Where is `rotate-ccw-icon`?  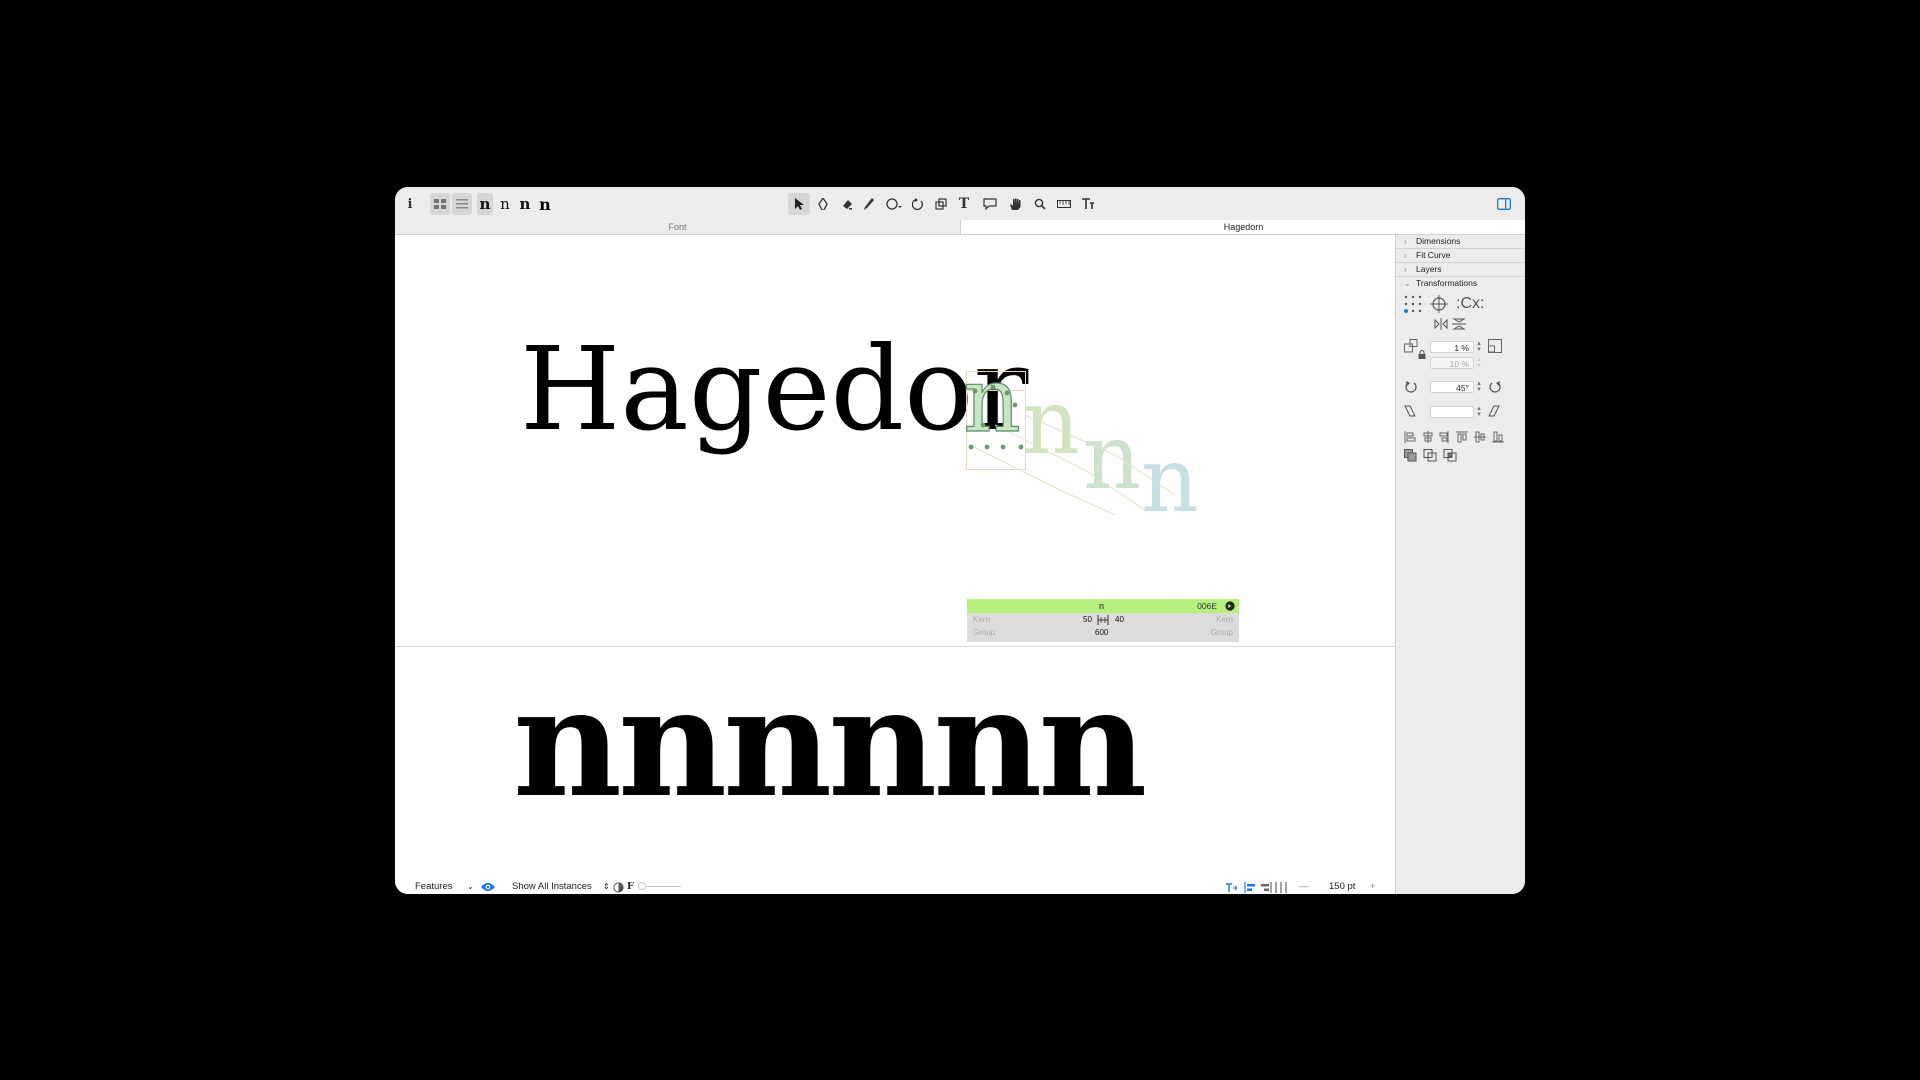
rotate-ccw-icon is located at coordinates (1411, 387).